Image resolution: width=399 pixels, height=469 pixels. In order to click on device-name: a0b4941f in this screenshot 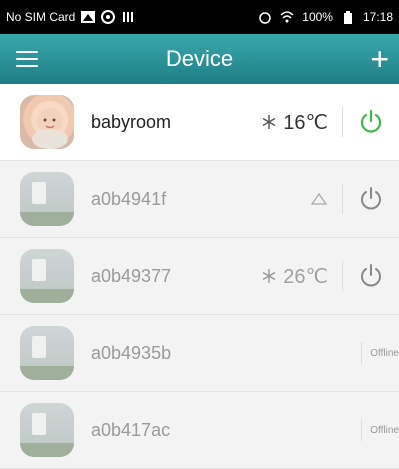, I will do `click(129, 198)`.